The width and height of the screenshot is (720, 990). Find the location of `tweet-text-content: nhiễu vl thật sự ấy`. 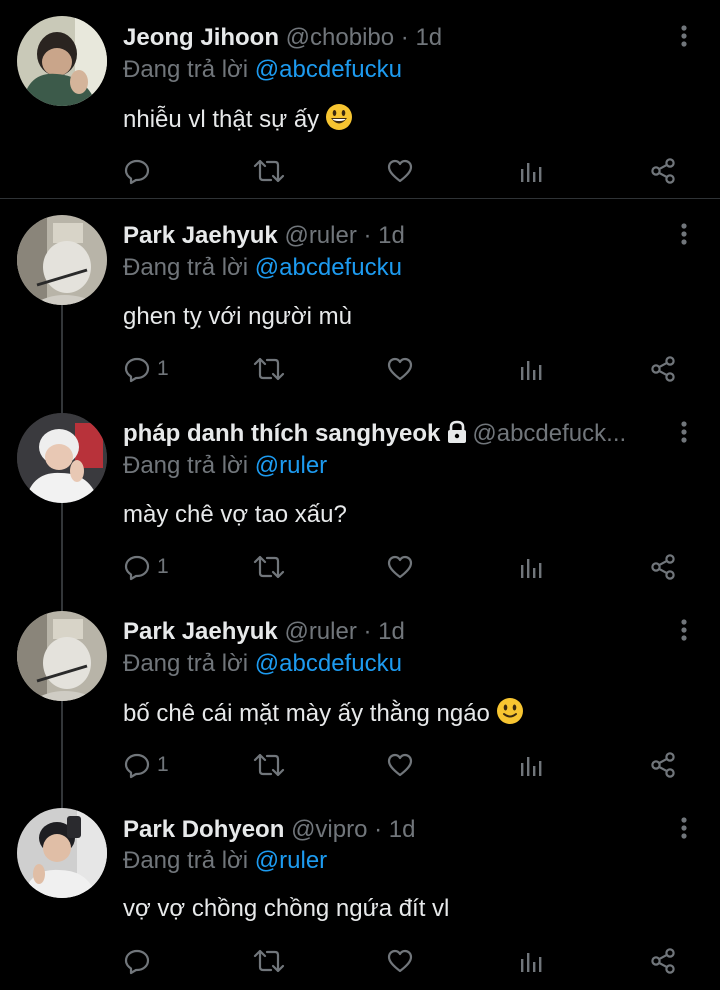

tweet-text-content: nhiễu vl thật sự ấy is located at coordinates (221, 119).